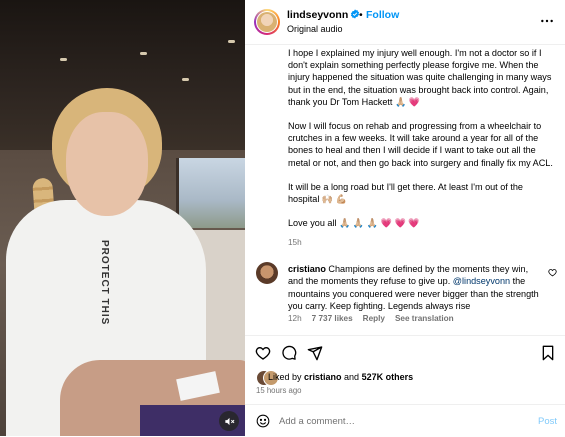  Describe the element at coordinates (332, 318) in the screenshot. I see `comment-likes: 7 737 likes` at that location.